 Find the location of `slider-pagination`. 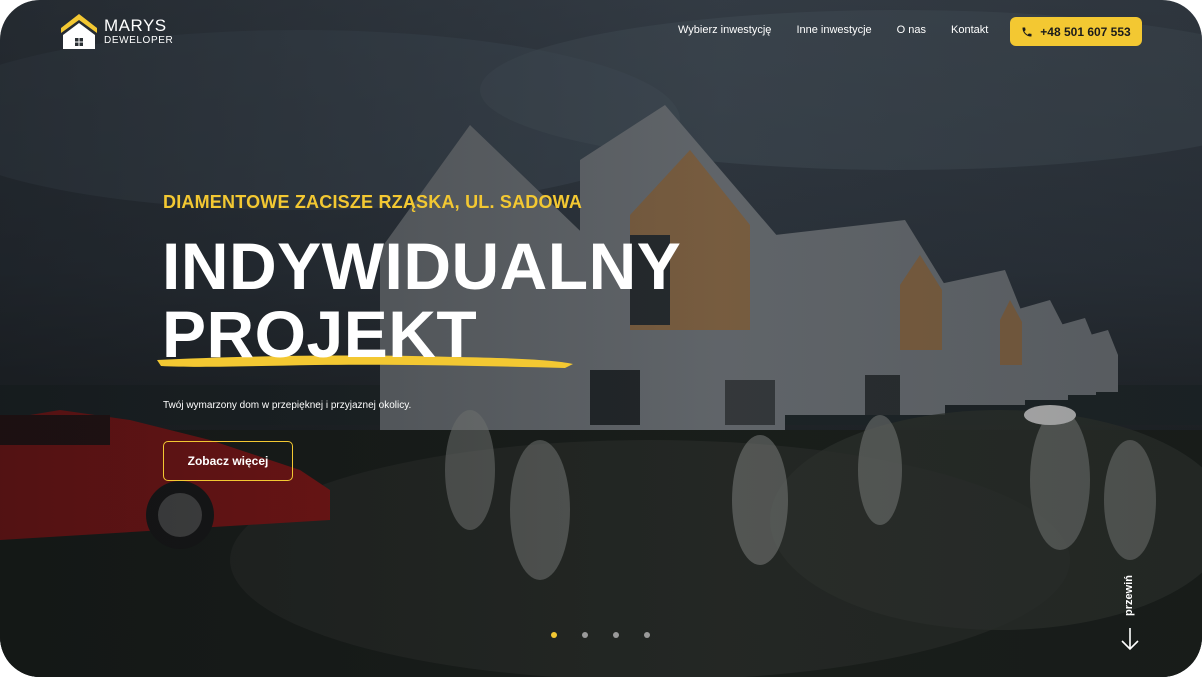

slider-pagination is located at coordinates (613, 635).